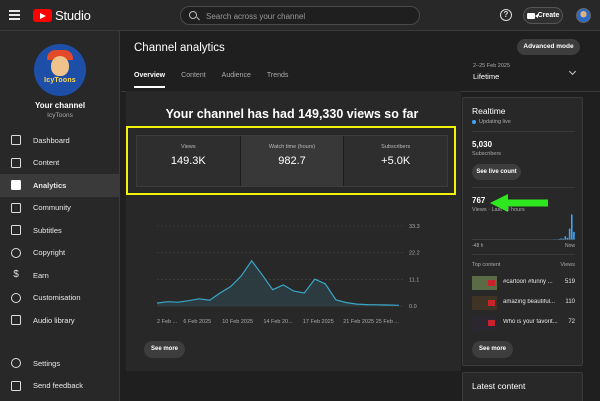 Image resolution: width=600 pixels, height=401 pixels. What do you see at coordinates (60, 275) in the screenshot?
I see `sidebar-item-earn: $ Earn` at bounding box center [60, 275].